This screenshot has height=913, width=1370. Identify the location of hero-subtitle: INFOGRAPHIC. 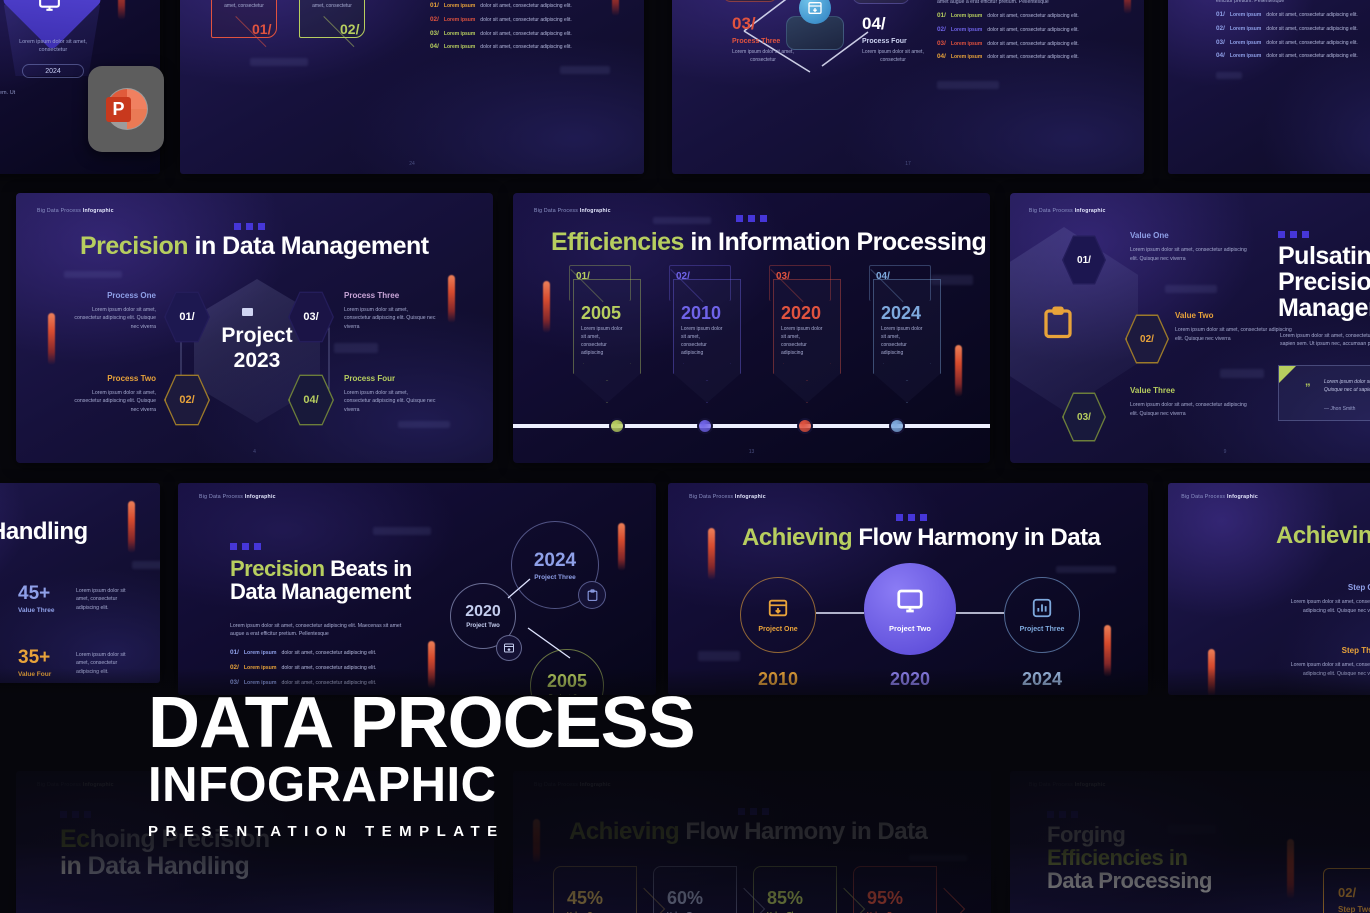
(322, 784).